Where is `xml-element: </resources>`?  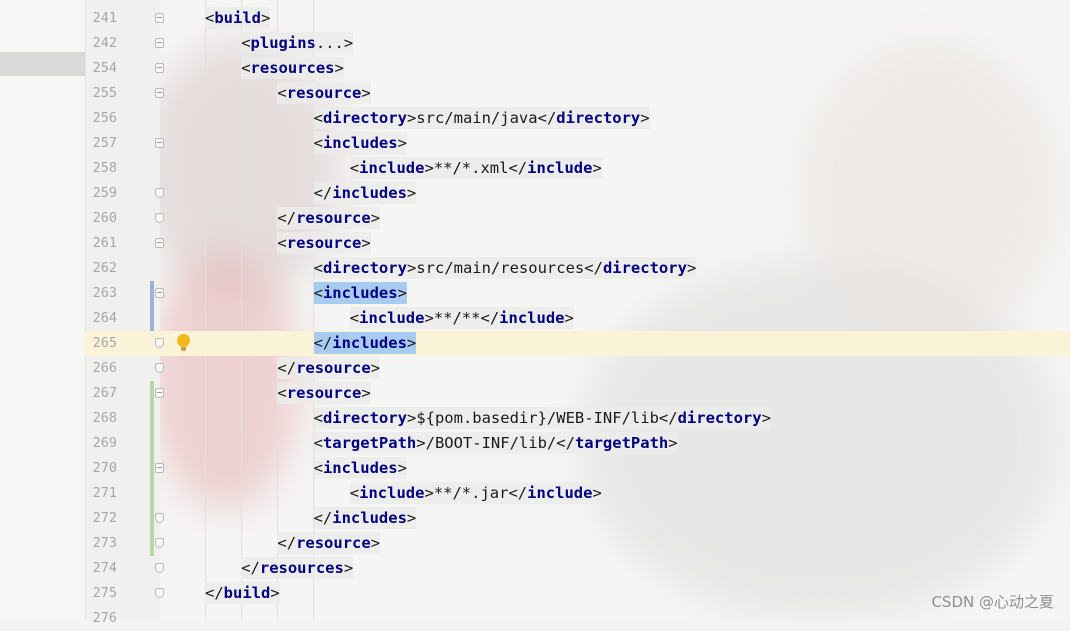 xml-element: </resources> is located at coordinates (297, 568).